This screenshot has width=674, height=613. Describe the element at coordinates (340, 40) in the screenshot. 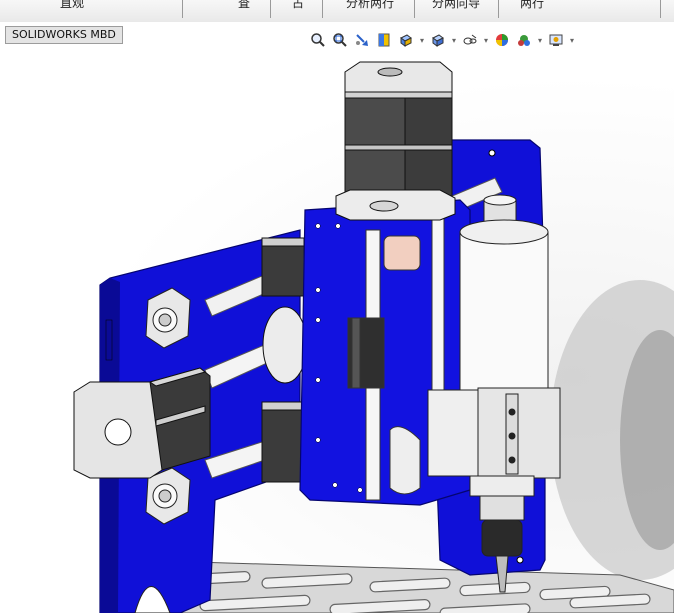

I see `zoom-to-area-icon` at that location.